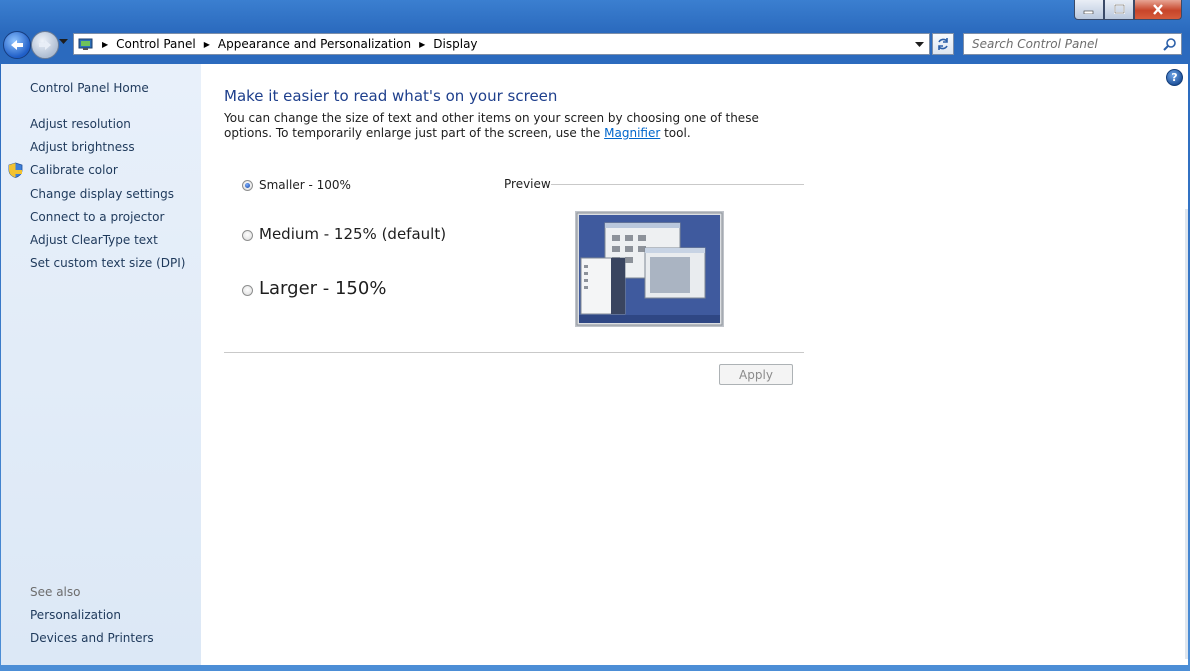 This screenshot has width=1190, height=671. I want to click on sidebar-link-devices-printers: Devices and Printers, so click(92, 638).